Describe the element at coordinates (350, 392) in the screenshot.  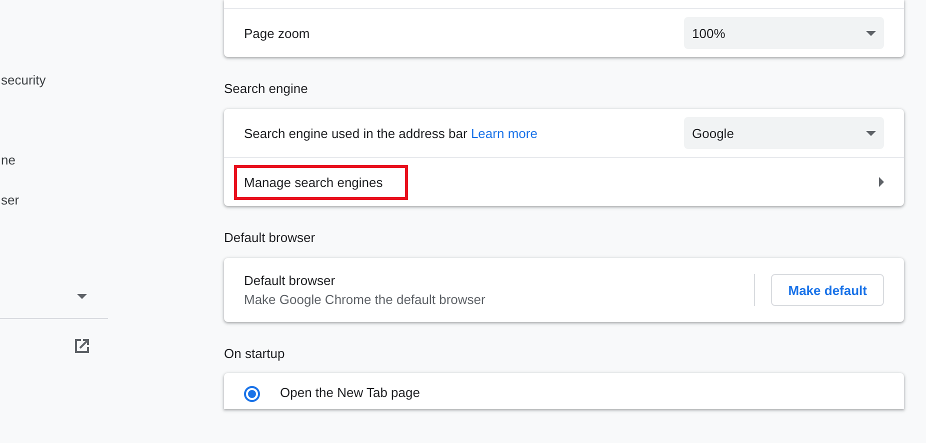
I see `radio-label: Open the New Tab page` at that location.